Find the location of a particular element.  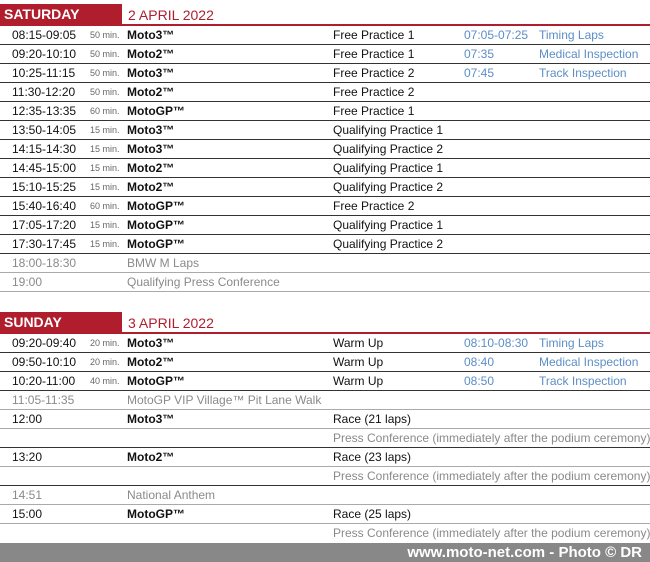

footer-banner: www.moto-net.com - Photo © DR is located at coordinates (325, 552).